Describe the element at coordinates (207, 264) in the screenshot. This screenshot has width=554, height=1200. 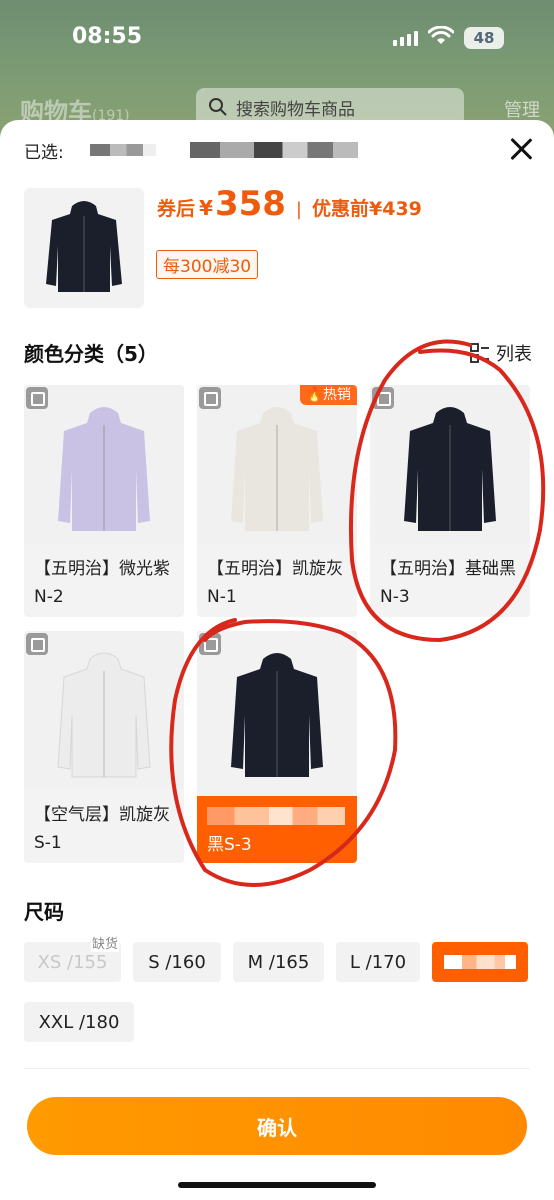
I see `promo-tag: 每300减30` at that location.